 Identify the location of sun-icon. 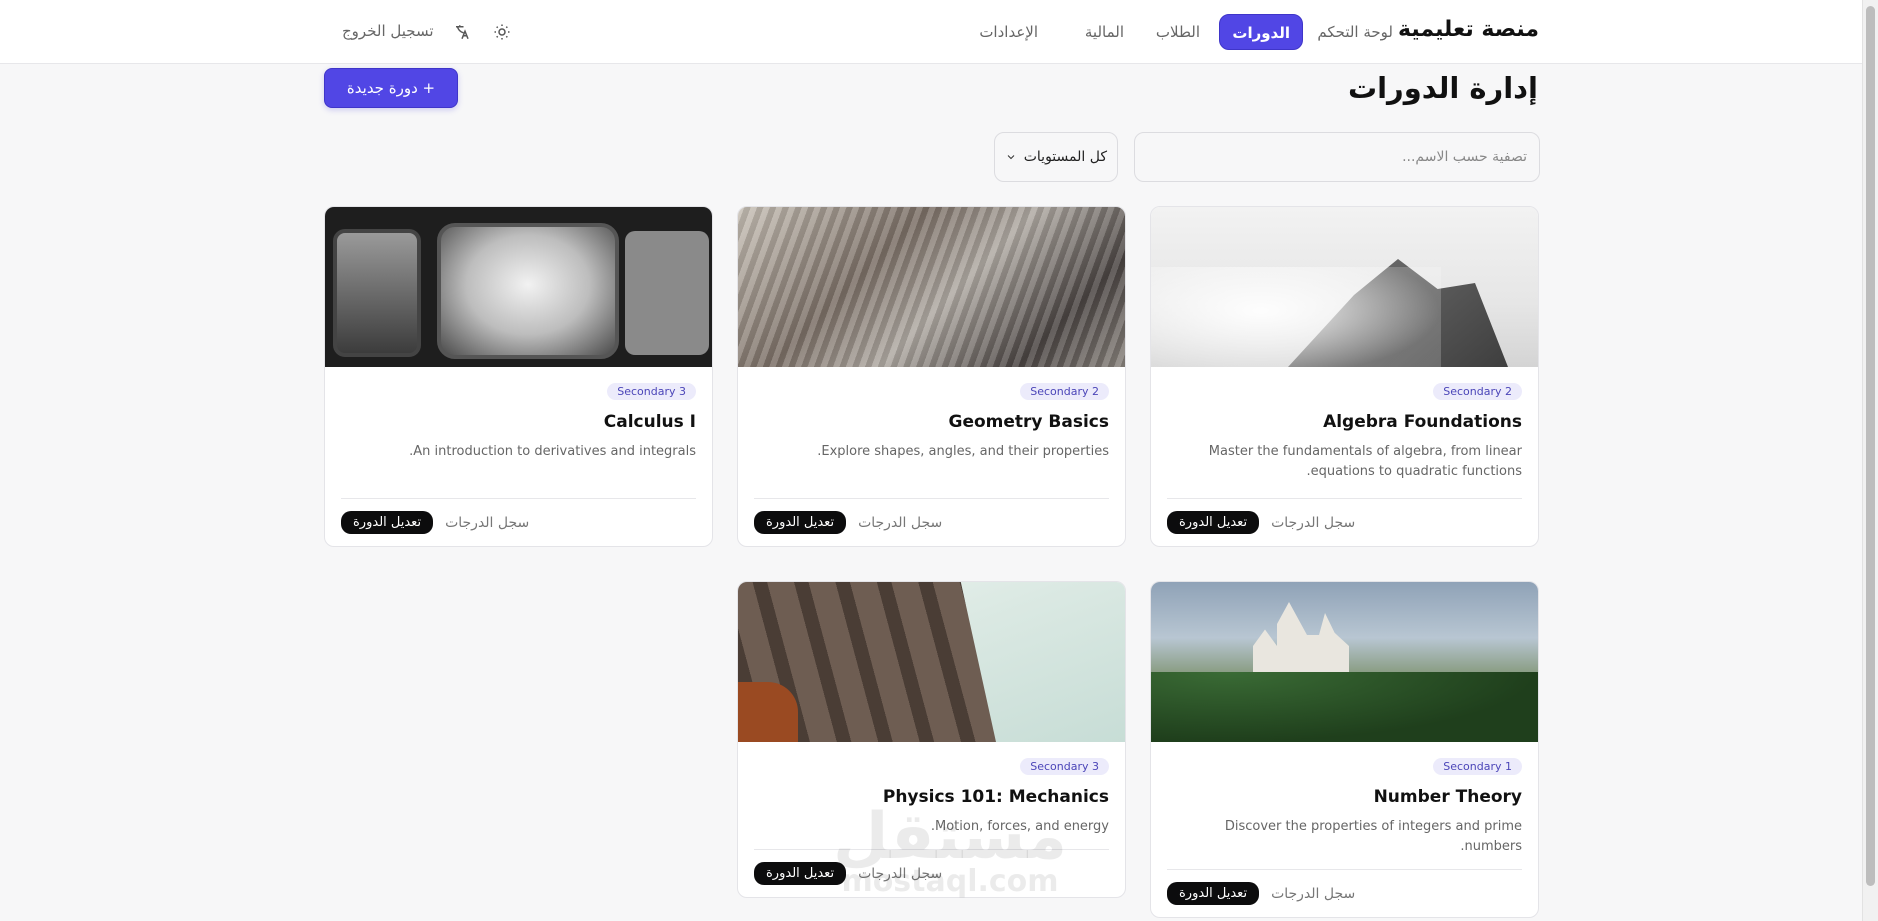
(502, 32).